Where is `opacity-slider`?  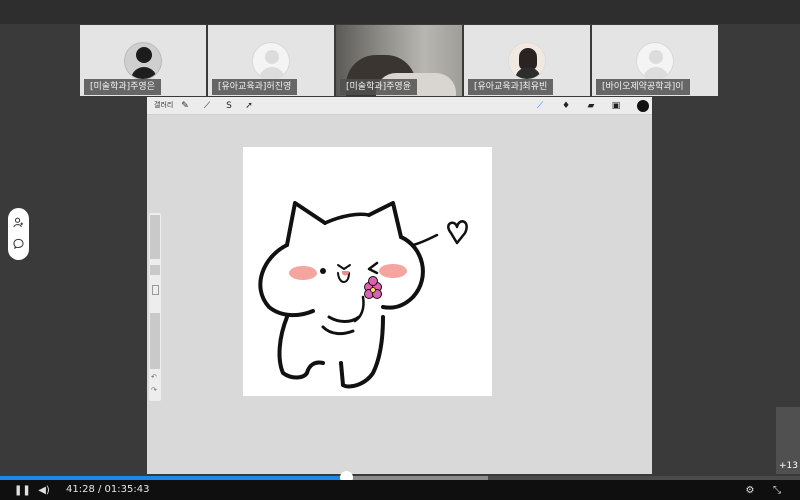
opacity-slider is located at coordinates (155, 341).